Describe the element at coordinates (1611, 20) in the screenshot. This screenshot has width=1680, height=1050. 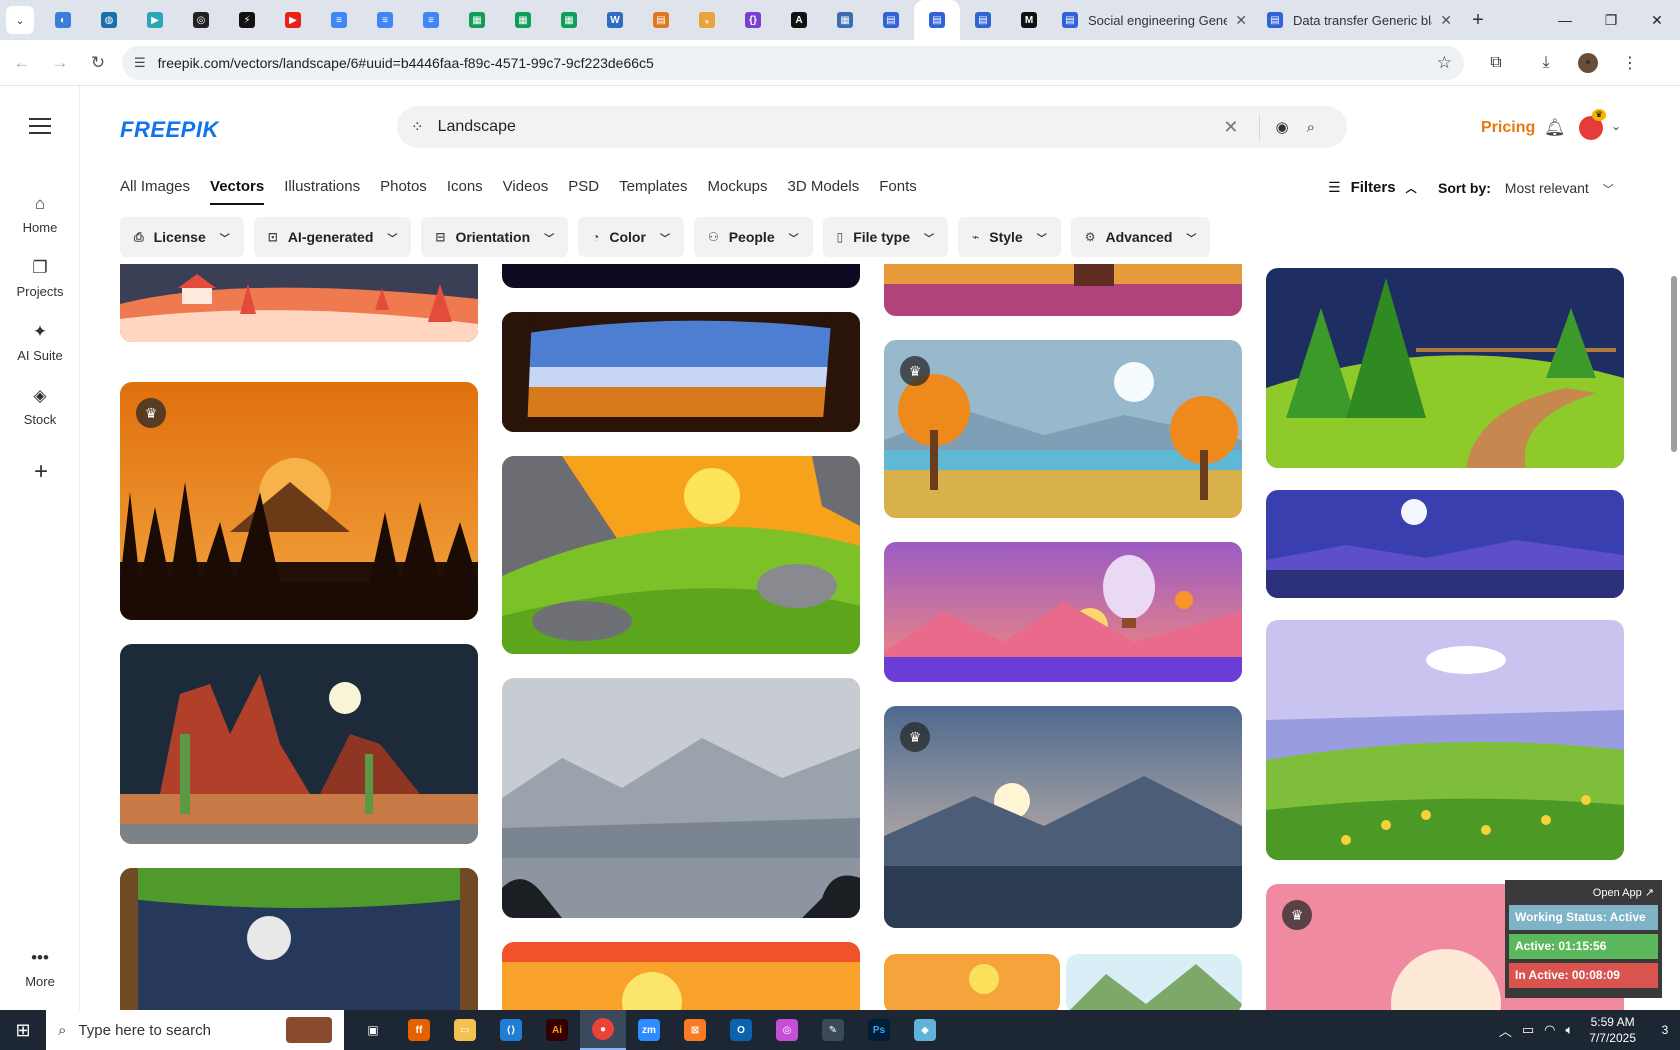
I see `restore-button: ❐` at that location.